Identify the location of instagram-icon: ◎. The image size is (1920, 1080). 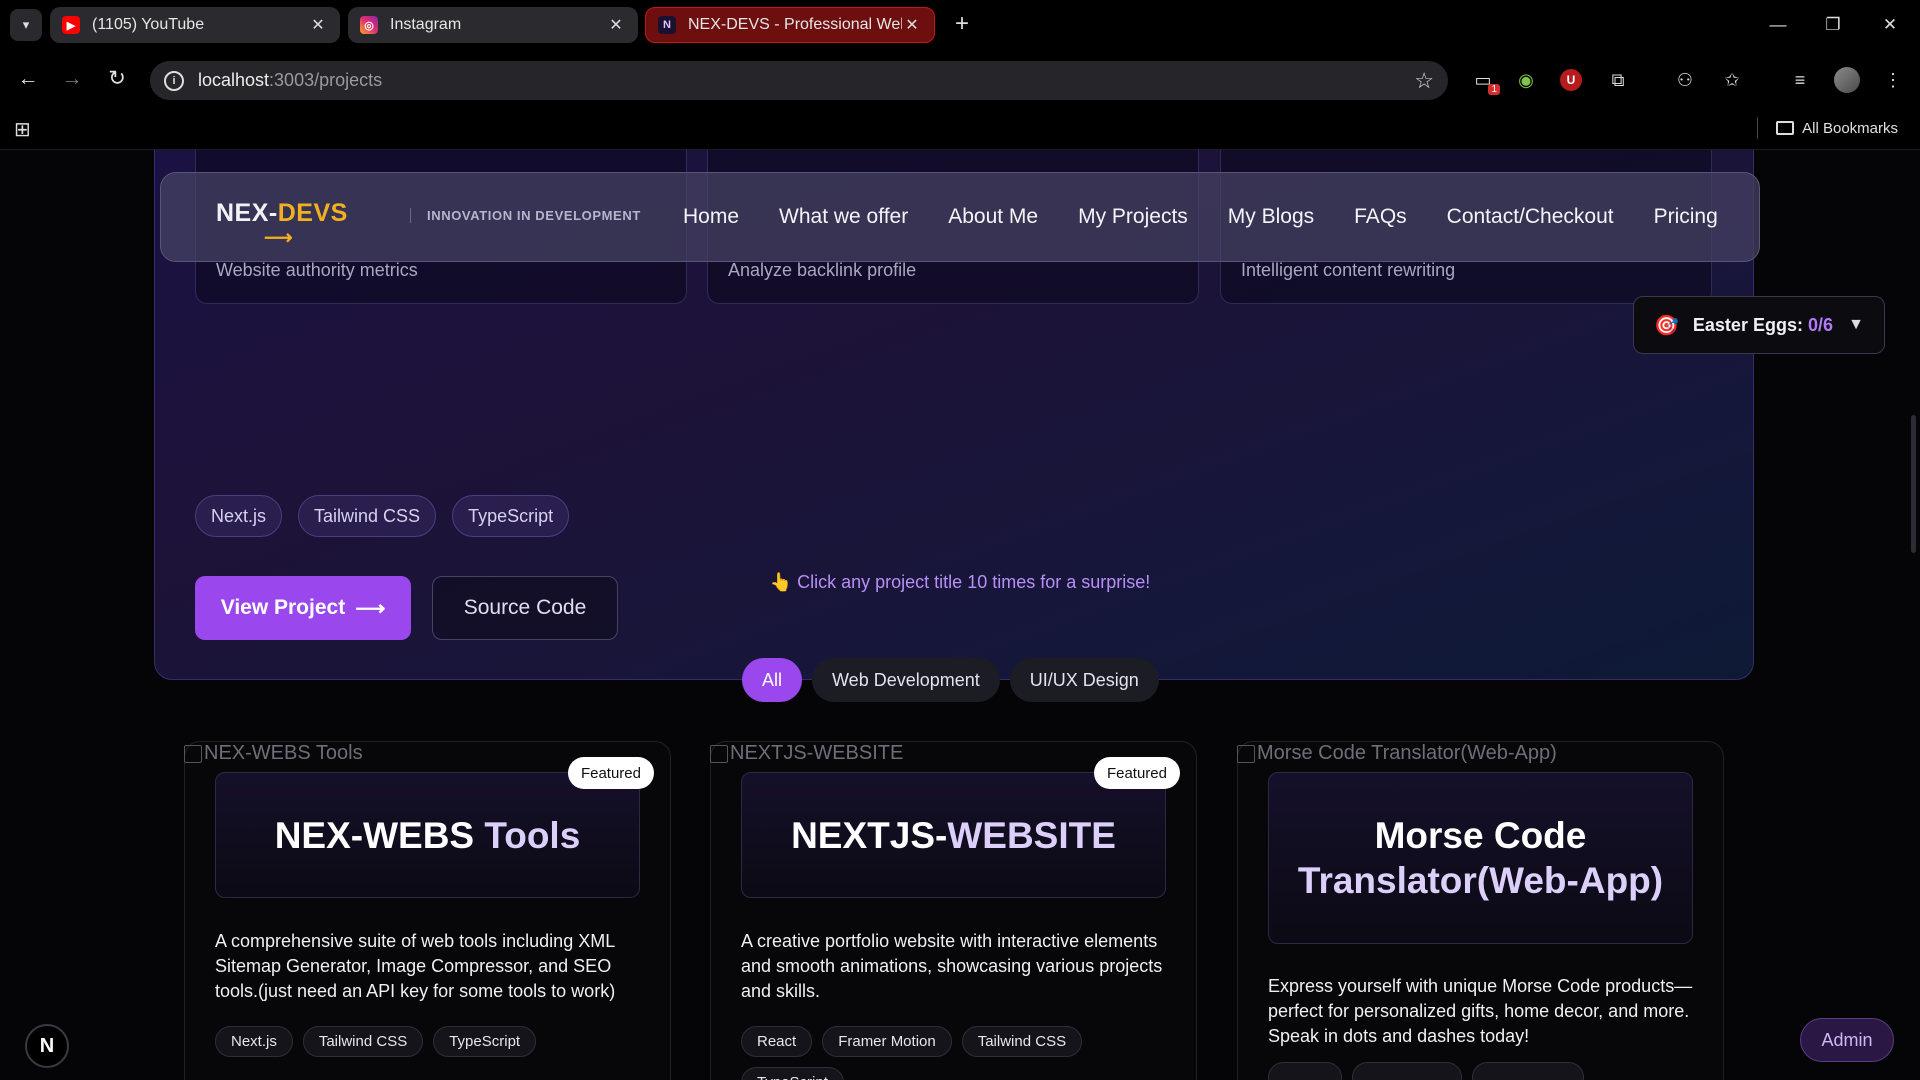
(369, 25).